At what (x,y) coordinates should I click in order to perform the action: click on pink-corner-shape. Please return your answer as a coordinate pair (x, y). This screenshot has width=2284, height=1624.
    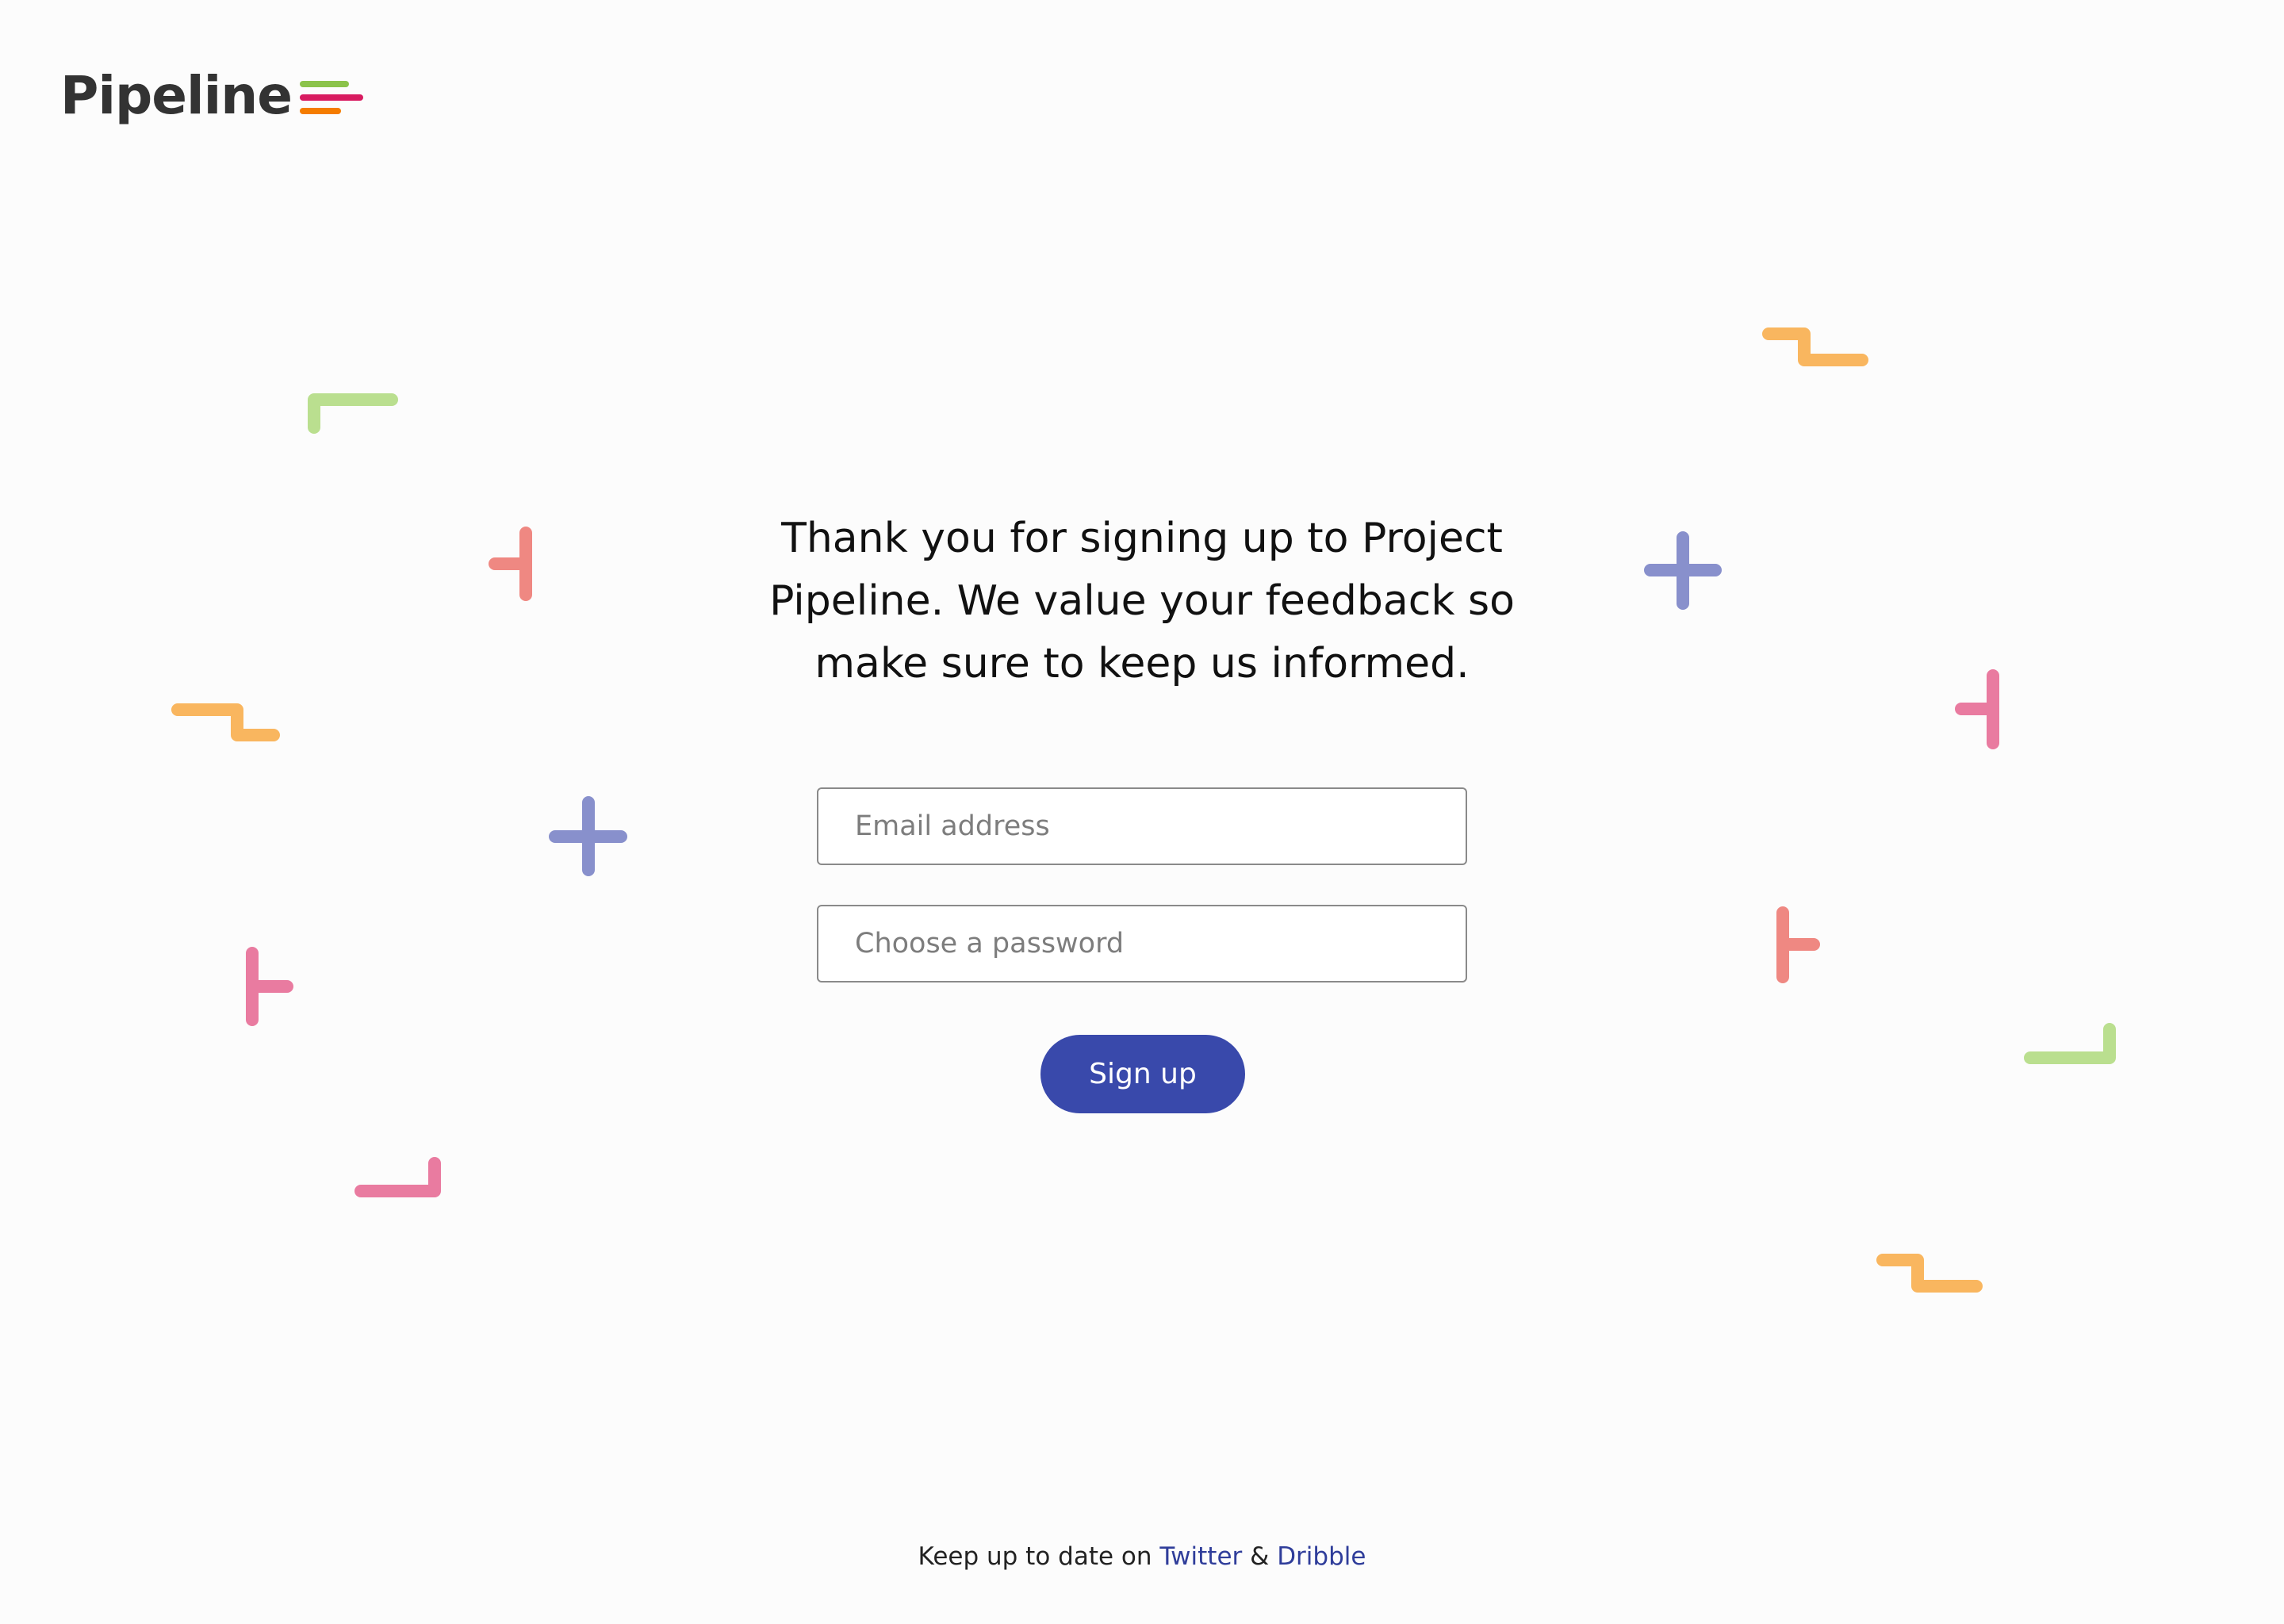
    Looking at the image, I should click on (397, 1177).